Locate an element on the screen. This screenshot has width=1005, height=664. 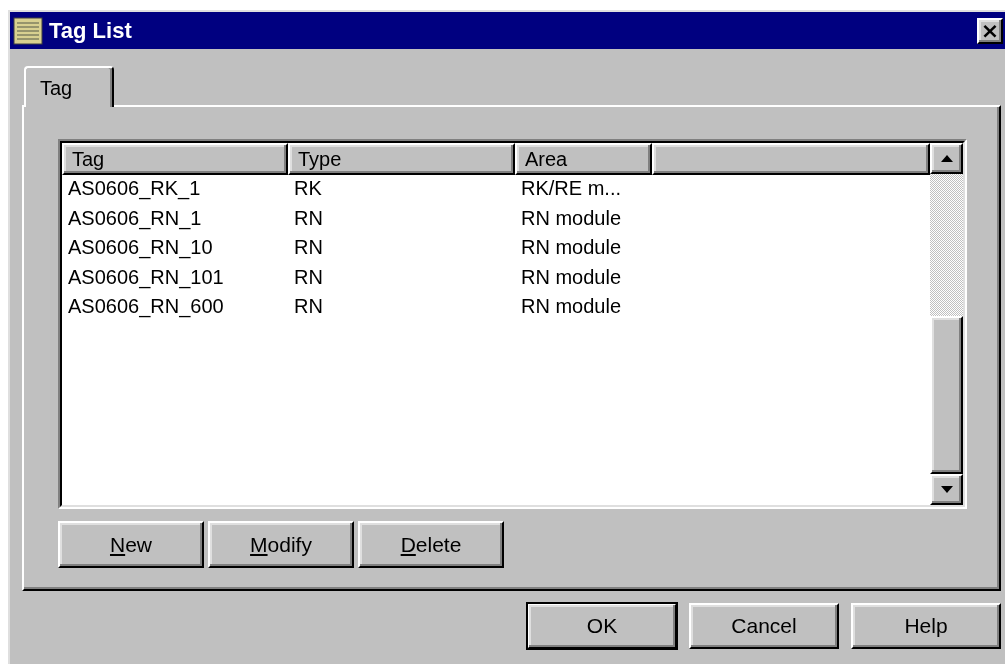
scroll-bar is located at coordinates (946, 324).